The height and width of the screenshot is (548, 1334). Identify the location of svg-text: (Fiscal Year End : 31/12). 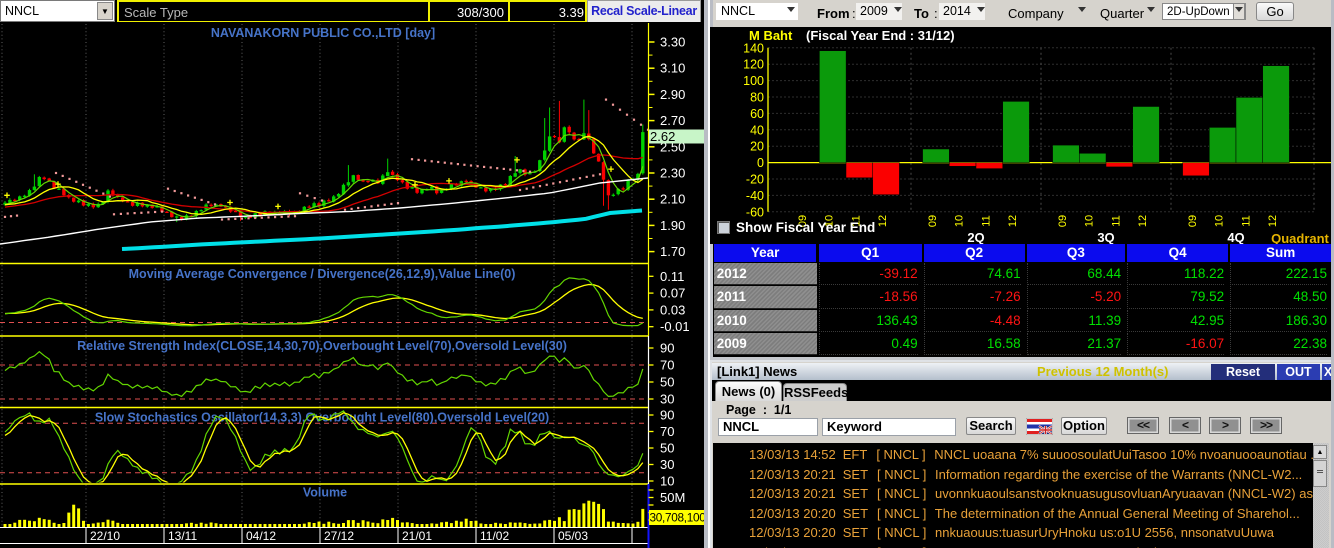
(880, 35).